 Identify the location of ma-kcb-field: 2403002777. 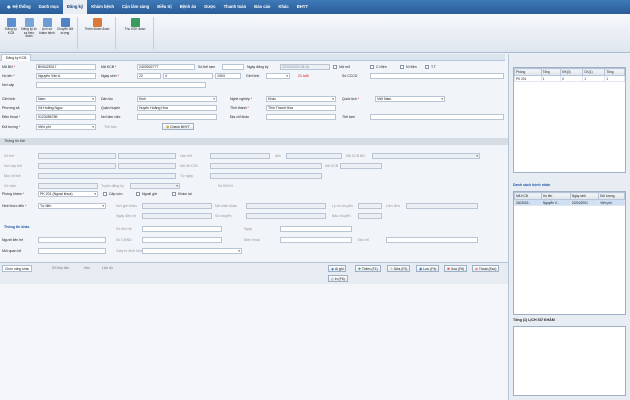
(166, 67).